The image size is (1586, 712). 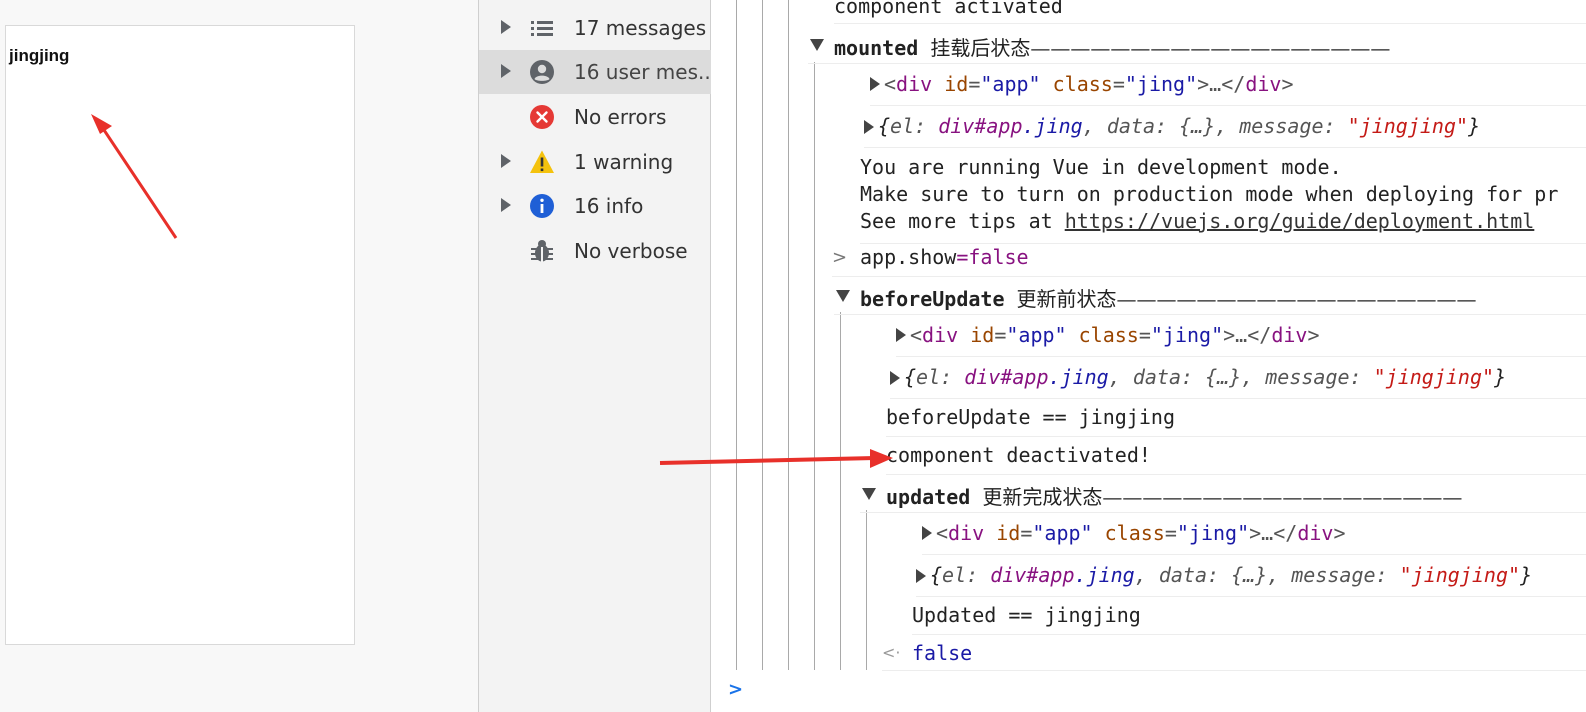 What do you see at coordinates (624, 162) in the screenshot?
I see `sidebar-item-label: 1 warning` at bounding box center [624, 162].